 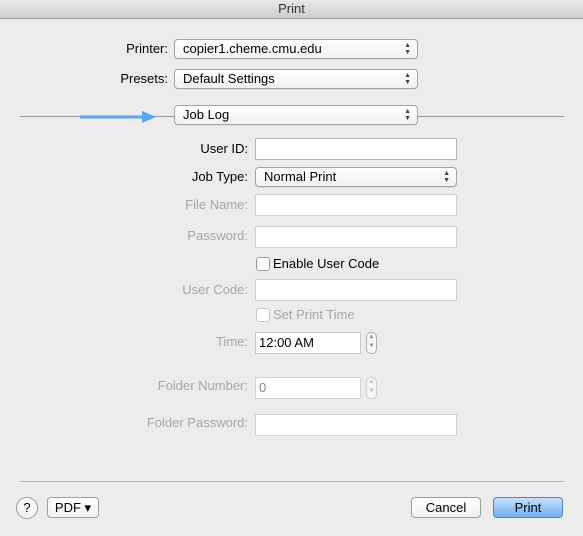 What do you see at coordinates (216, 204) in the screenshot?
I see `file-name-label: File Name:` at bounding box center [216, 204].